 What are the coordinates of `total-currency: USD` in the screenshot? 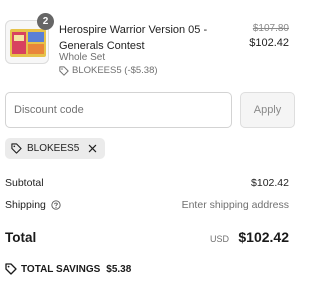 It's located at (219, 239).